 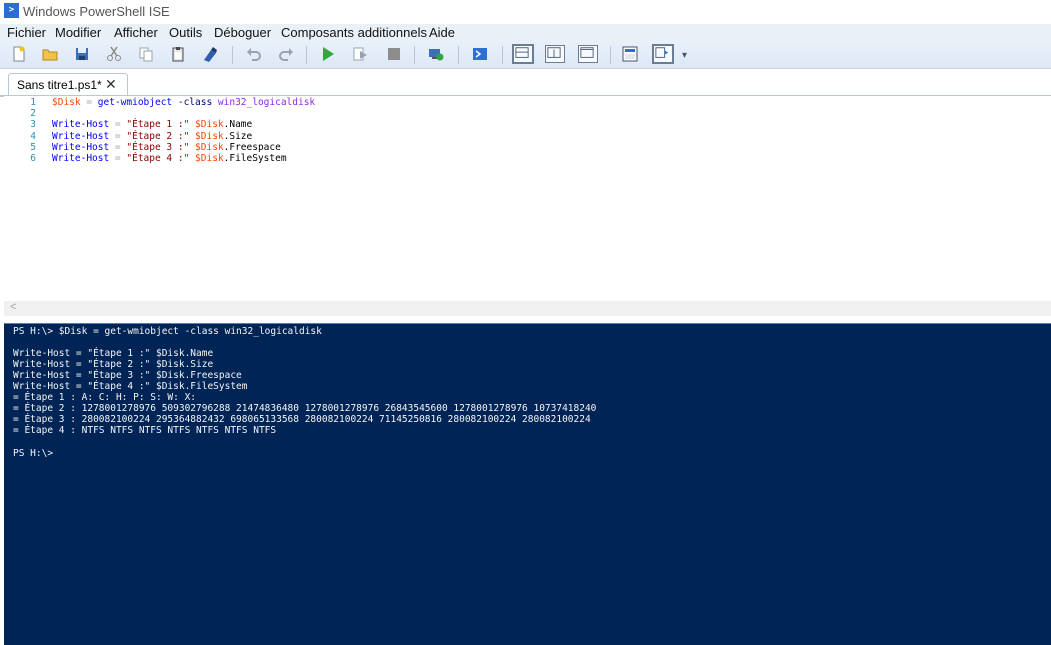 What do you see at coordinates (113, 365) in the screenshot?
I see `console-line: Write-Host = "Étape 2 :" $Disk.Size` at bounding box center [113, 365].